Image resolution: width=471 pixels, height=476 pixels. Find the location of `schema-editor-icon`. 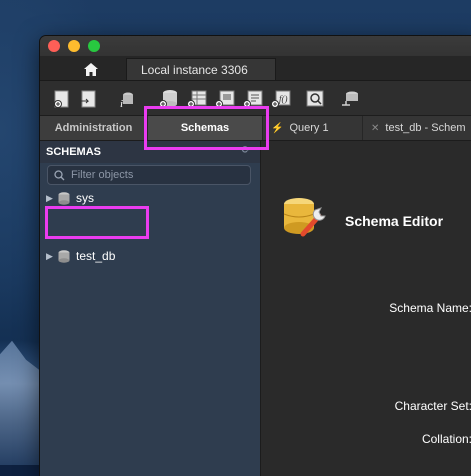

schema-editor-icon is located at coordinates (304, 217).